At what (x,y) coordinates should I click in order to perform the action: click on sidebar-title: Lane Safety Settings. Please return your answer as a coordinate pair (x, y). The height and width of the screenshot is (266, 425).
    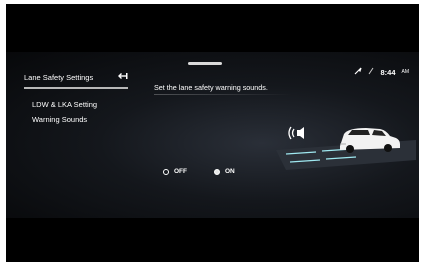
    Looking at the image, I should click on (59, 77).